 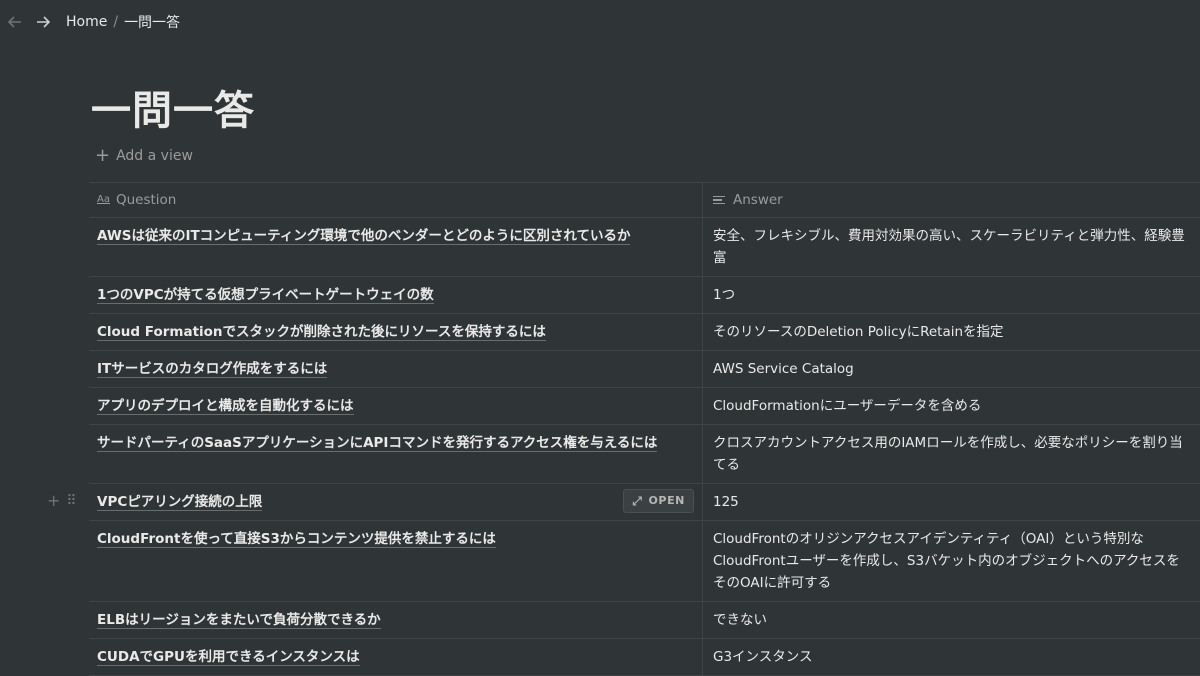 I want to click on answer-cell: 1つ, so click(x=951, y=295).